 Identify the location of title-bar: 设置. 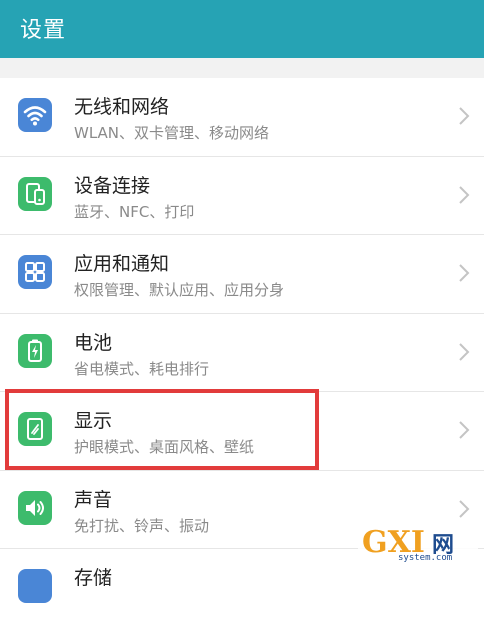
(242, 29).